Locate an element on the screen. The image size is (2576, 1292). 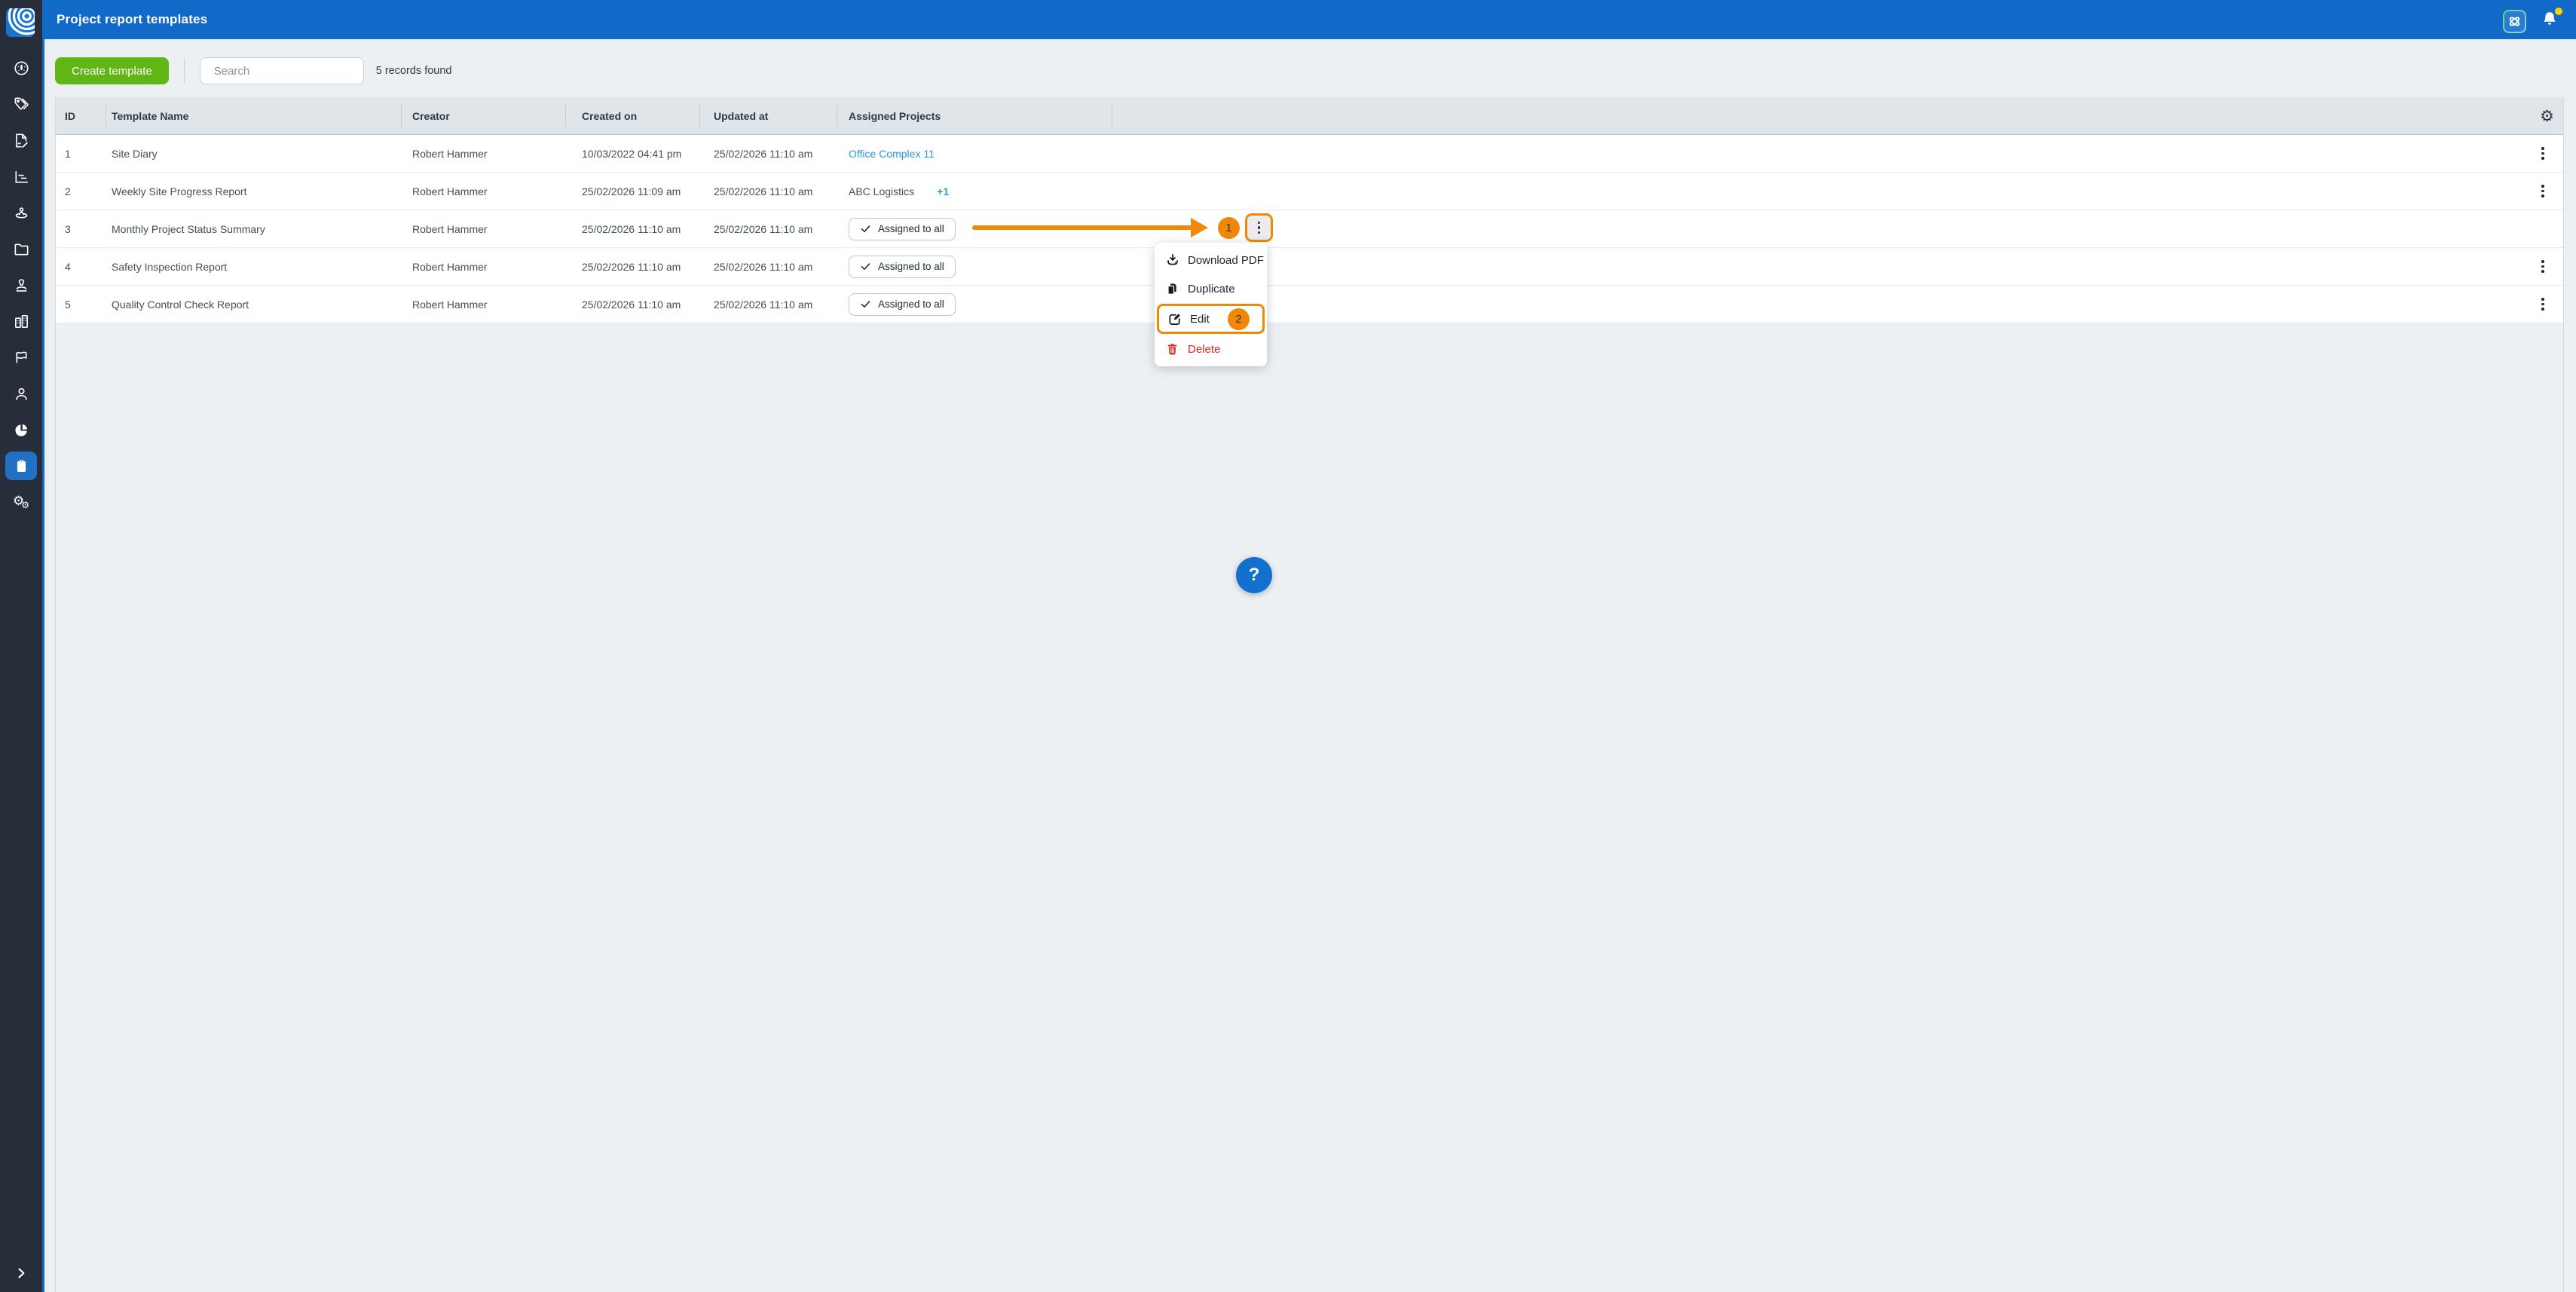
topbar: Project report templates is located at coordinates (1310, 19).